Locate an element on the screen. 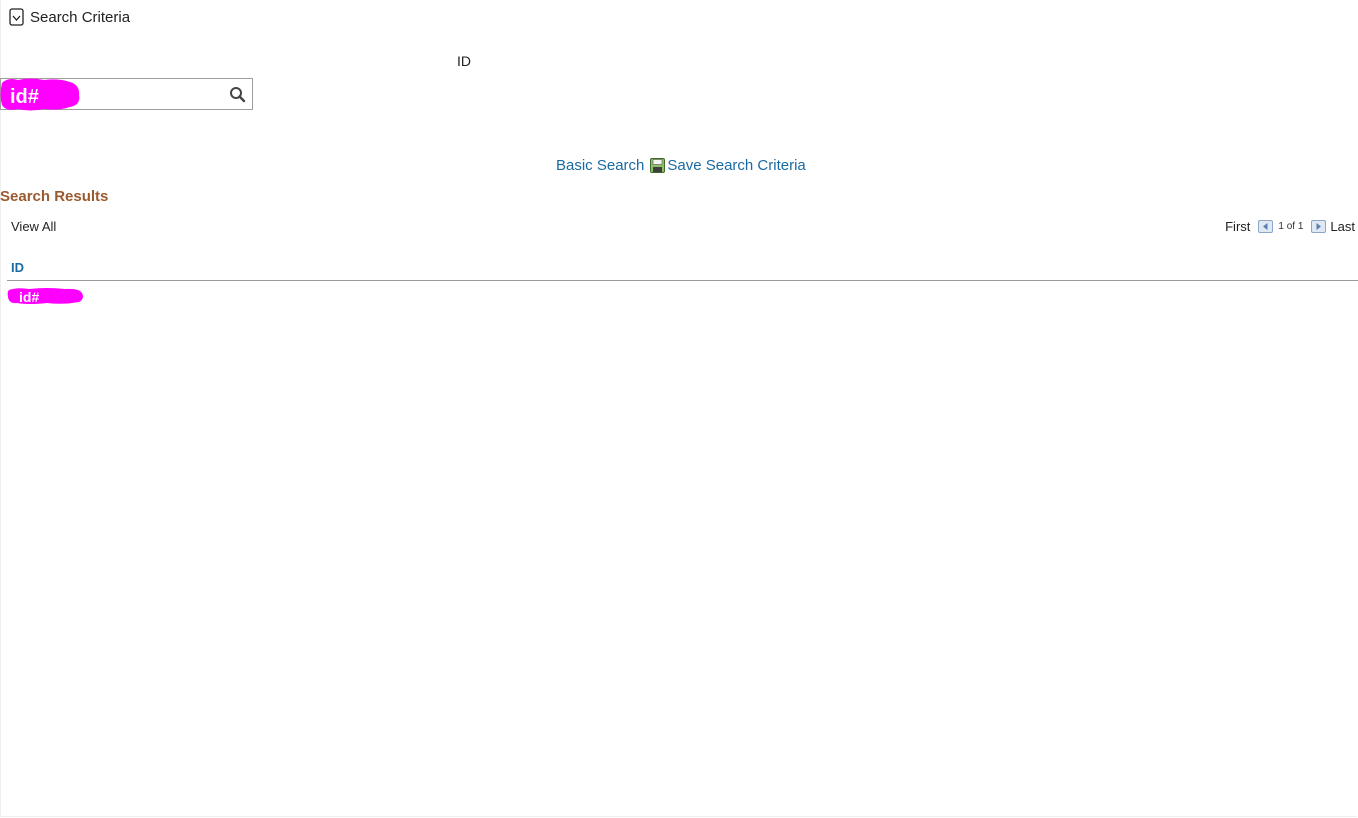 The width and height of the screenshot is (1358, 818). table-row: id# is located at coordinates (45, 296).